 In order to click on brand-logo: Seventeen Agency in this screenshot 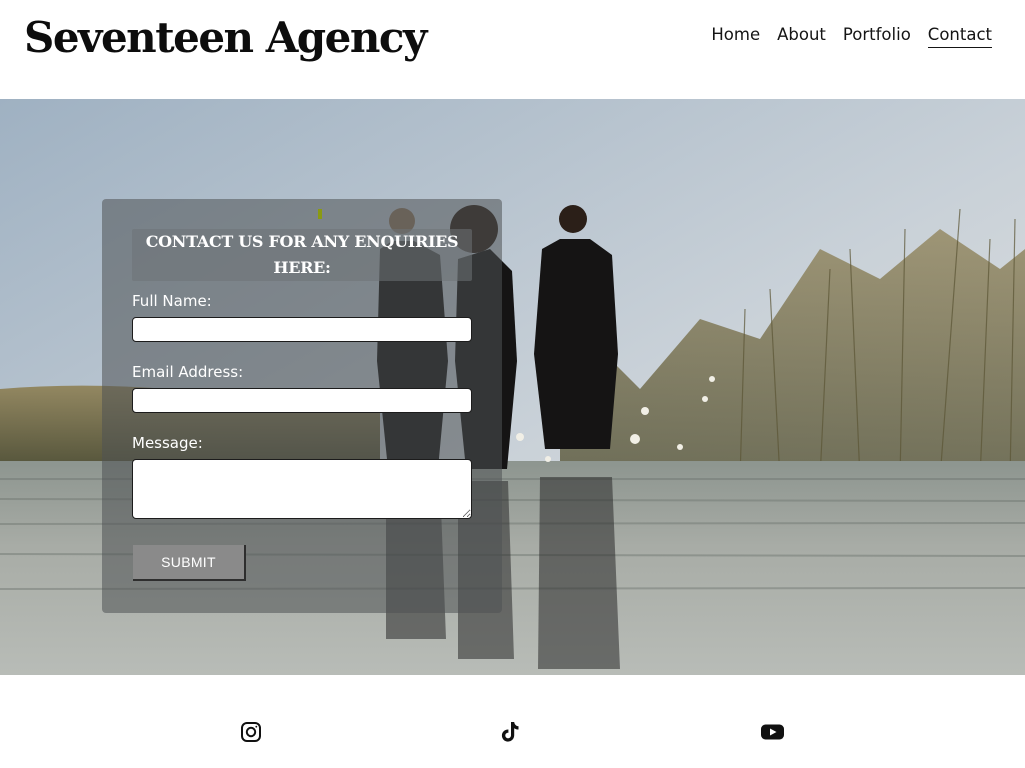, I will do `click(225, 38)`.